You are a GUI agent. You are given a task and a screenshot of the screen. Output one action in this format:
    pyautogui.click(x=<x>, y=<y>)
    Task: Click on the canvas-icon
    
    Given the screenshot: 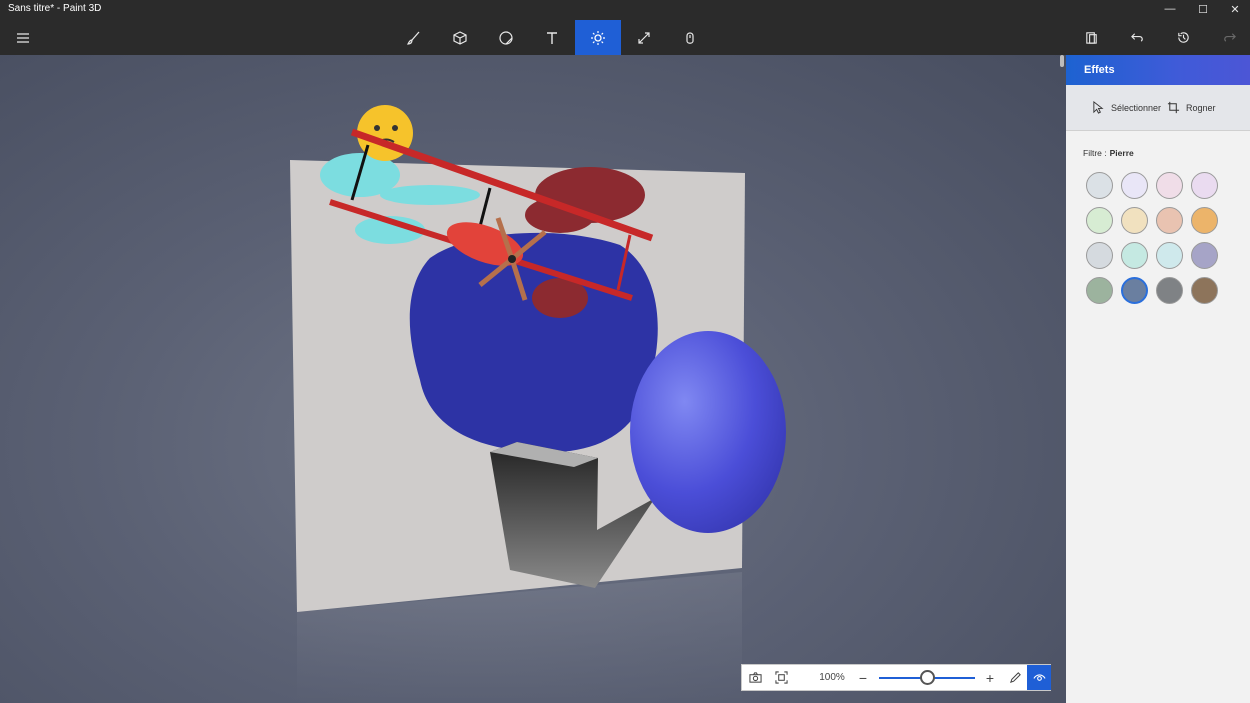 What is the action you would take?
    pyautogui.click(x=644, y=37)
    